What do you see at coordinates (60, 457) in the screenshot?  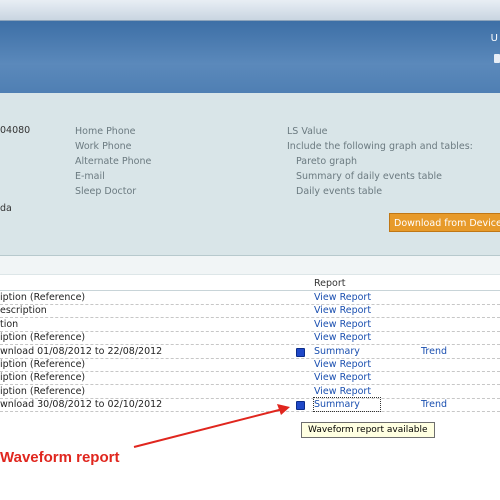 I see `waveform-annotation: Waveform report` at bounding box center [60, 457].